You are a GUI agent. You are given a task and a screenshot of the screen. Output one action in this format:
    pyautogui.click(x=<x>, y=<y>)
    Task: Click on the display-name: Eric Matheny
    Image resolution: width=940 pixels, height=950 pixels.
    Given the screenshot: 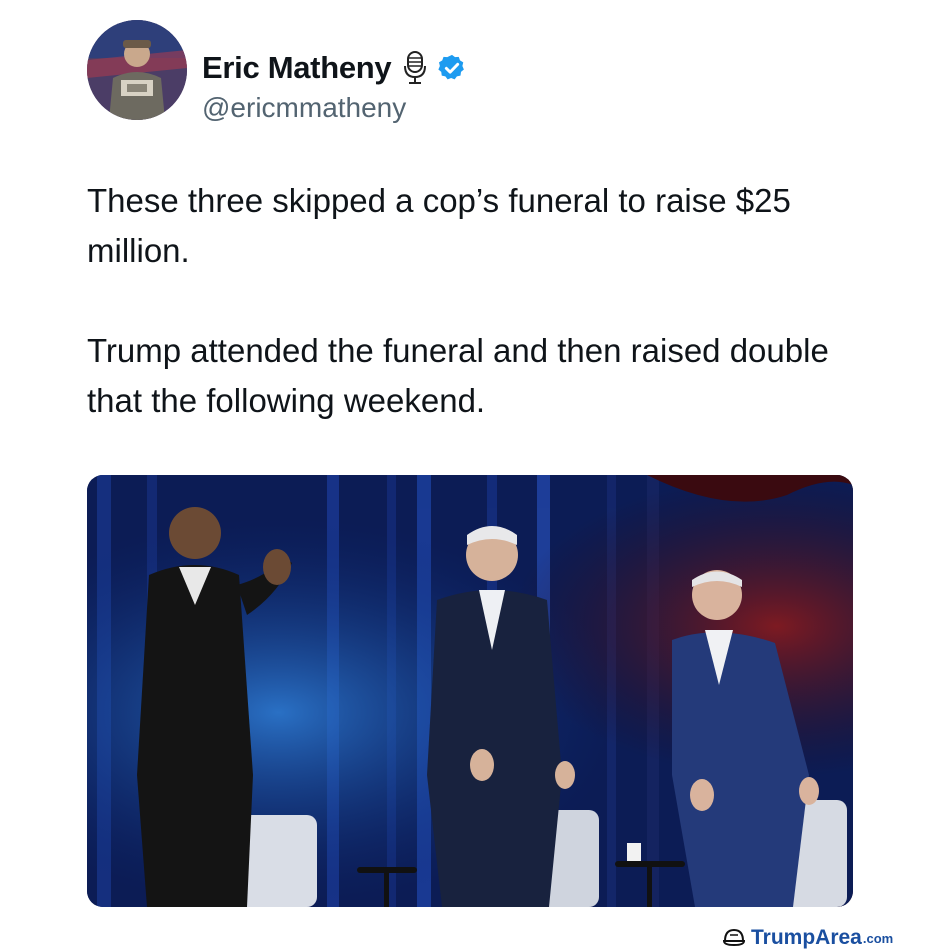 What is the action you would take?
    pyautogui.click(x=297, y=68)
    